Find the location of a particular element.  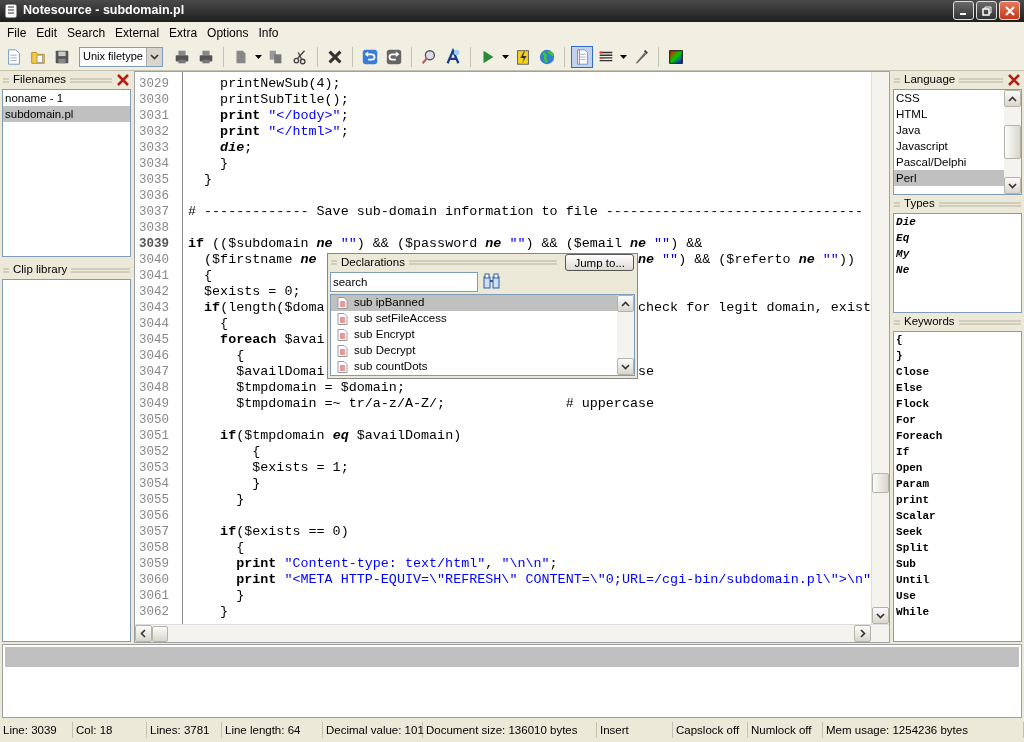

document-view-button is located at coordinates (582, 56).